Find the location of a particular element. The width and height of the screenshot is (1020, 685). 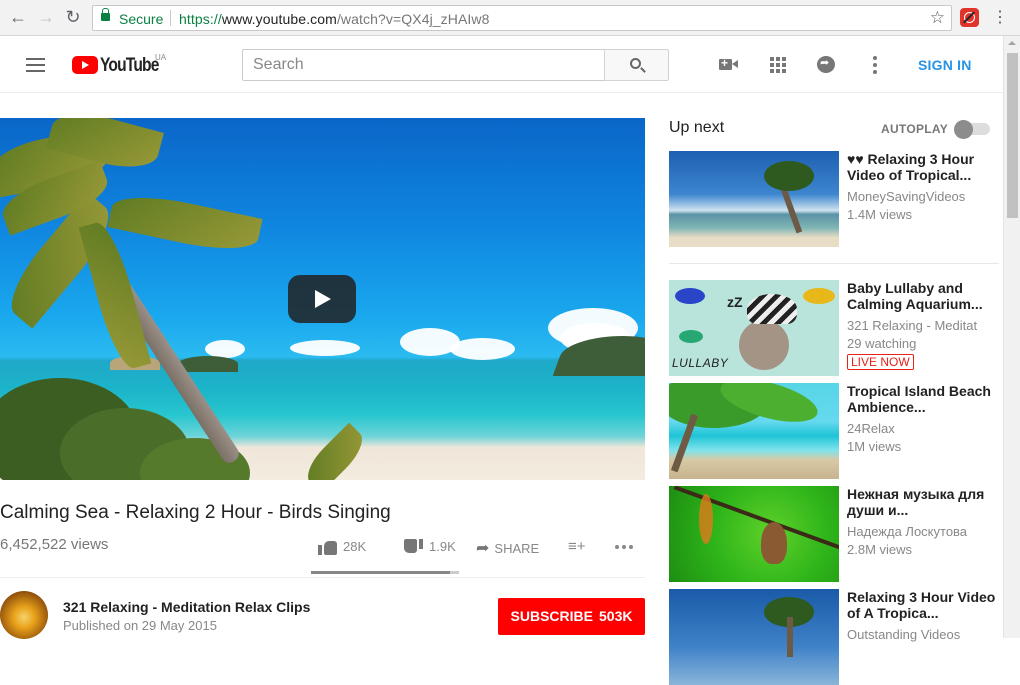

live-now-badge: LIVE NOW is located at coordinates (880, 362).